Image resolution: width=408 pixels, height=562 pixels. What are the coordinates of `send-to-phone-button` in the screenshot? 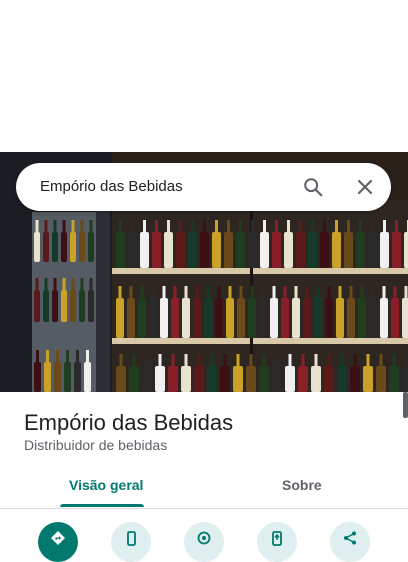 It's located at (277, 542).